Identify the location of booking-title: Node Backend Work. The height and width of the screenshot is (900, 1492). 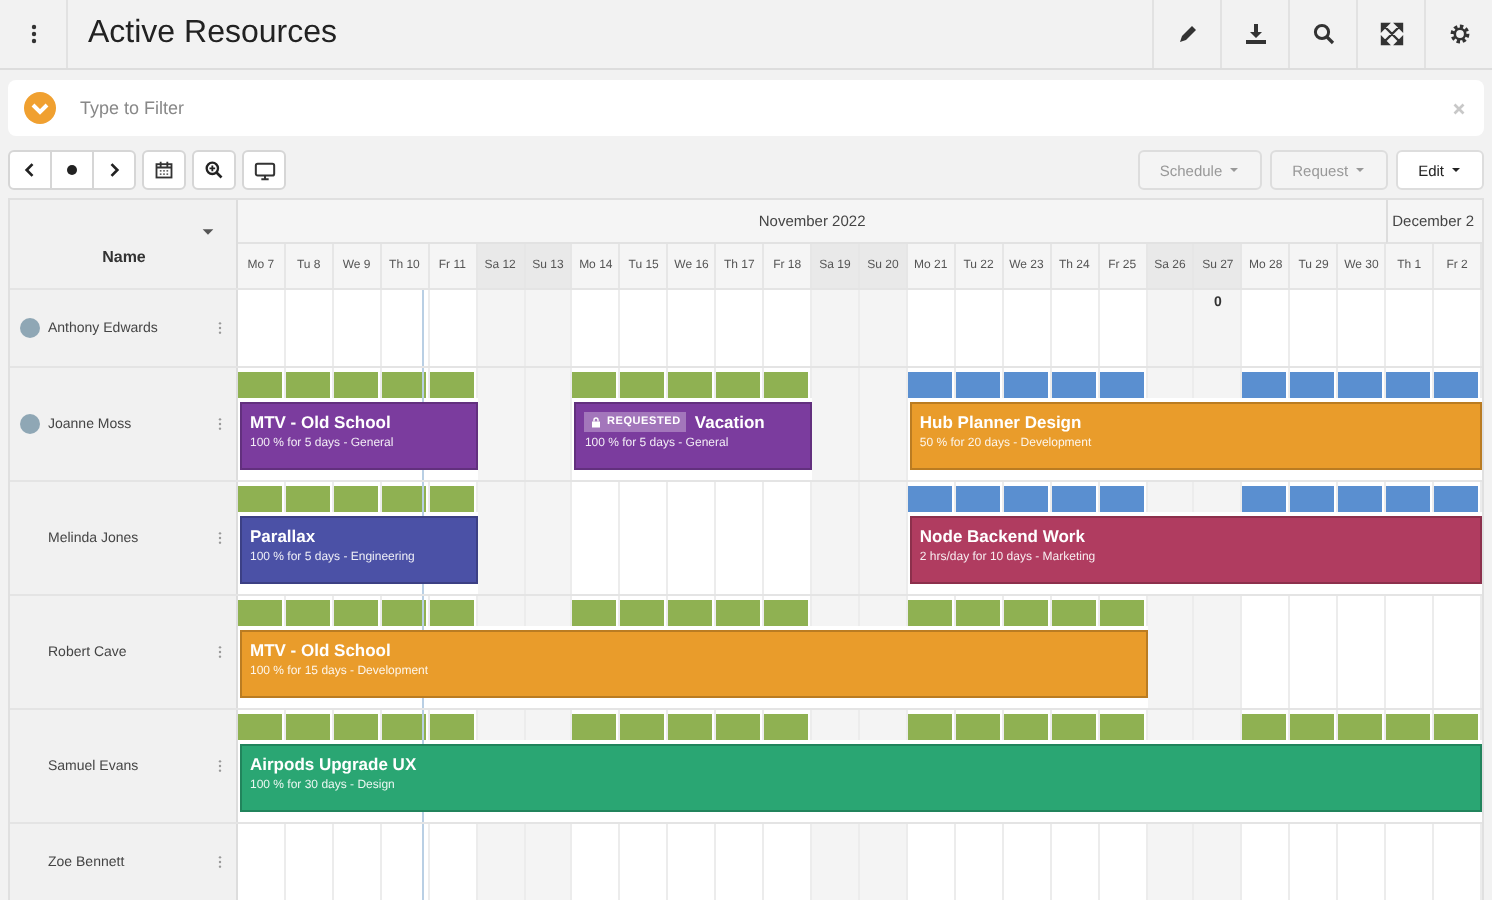
(1002, 536).